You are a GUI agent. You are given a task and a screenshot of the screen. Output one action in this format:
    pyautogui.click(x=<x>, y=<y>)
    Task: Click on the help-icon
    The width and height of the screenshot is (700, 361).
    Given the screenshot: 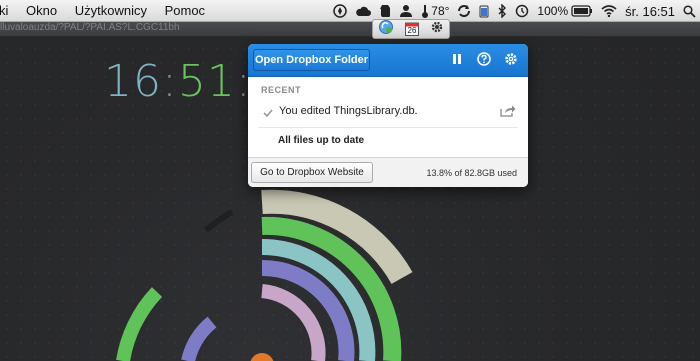 What is the action you would take?
    pyautogui.click(x=484, y=59)
    